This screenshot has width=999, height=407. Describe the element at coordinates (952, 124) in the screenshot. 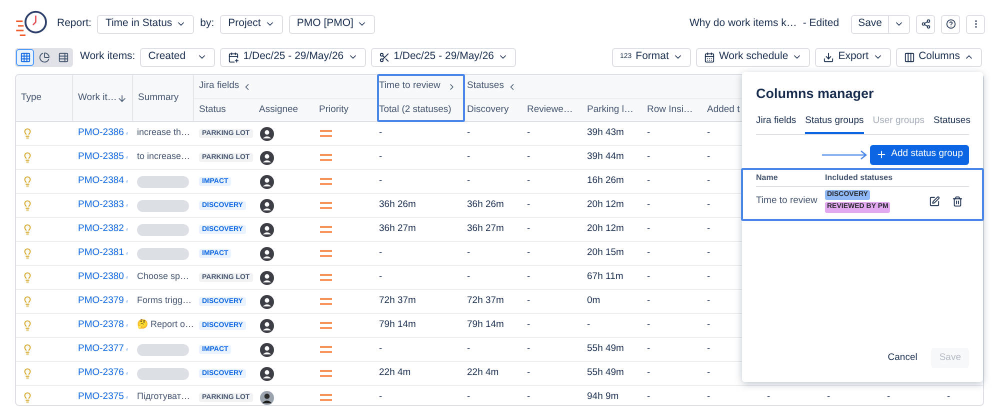

I see `dialog-tab: Statuses` at that location.